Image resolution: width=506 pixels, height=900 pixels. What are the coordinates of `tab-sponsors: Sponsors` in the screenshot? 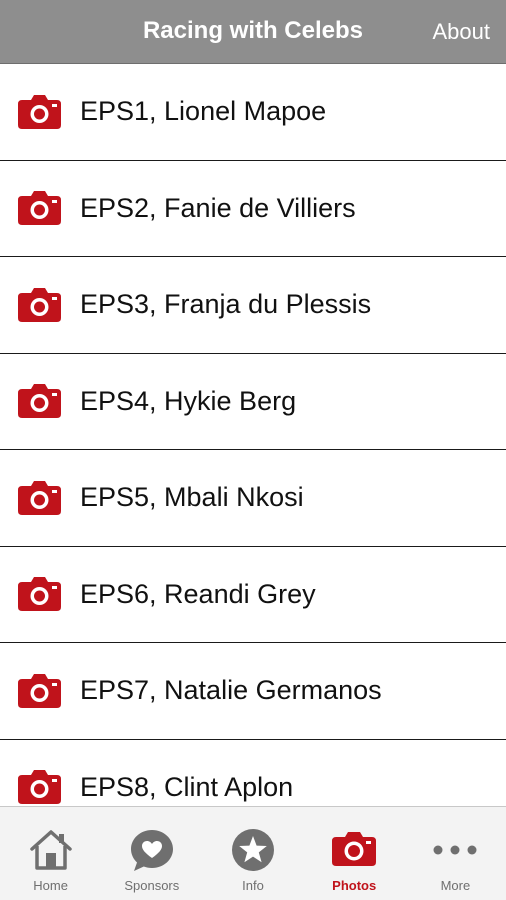 It's located at (151, 853).